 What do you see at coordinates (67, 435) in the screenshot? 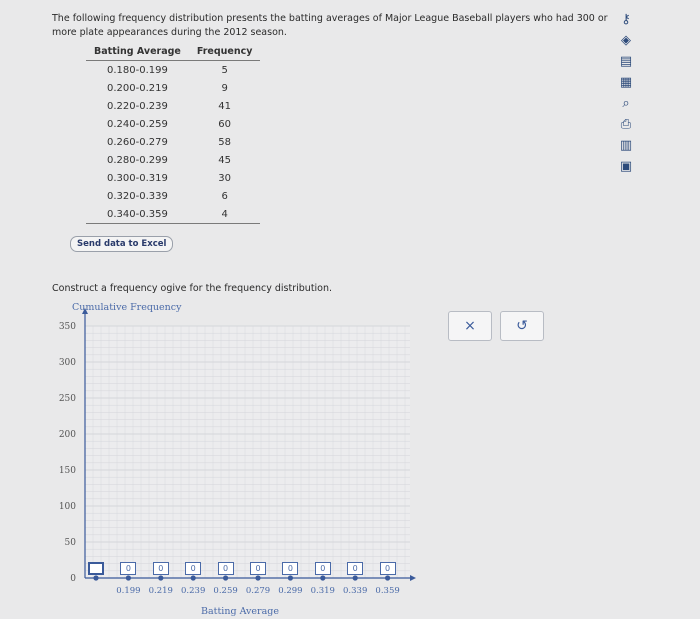
I see `y-tick-label: 200` at bounding box center [67, 435].